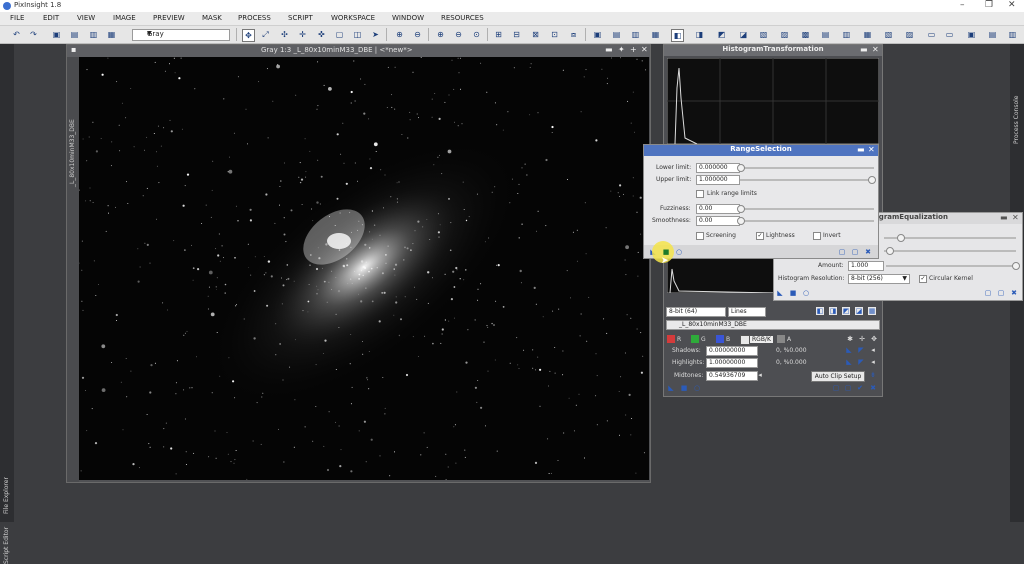  Describe the element at coordinates (1012, 34) in the screenshot. I see `workspace-3-icon: ▥` at that location.